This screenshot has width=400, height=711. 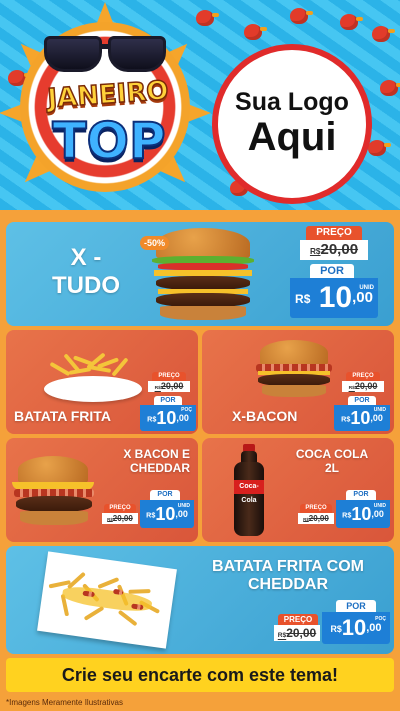 I want to click on product-name-line1: COCA COLA, so click(x=332, y=454).